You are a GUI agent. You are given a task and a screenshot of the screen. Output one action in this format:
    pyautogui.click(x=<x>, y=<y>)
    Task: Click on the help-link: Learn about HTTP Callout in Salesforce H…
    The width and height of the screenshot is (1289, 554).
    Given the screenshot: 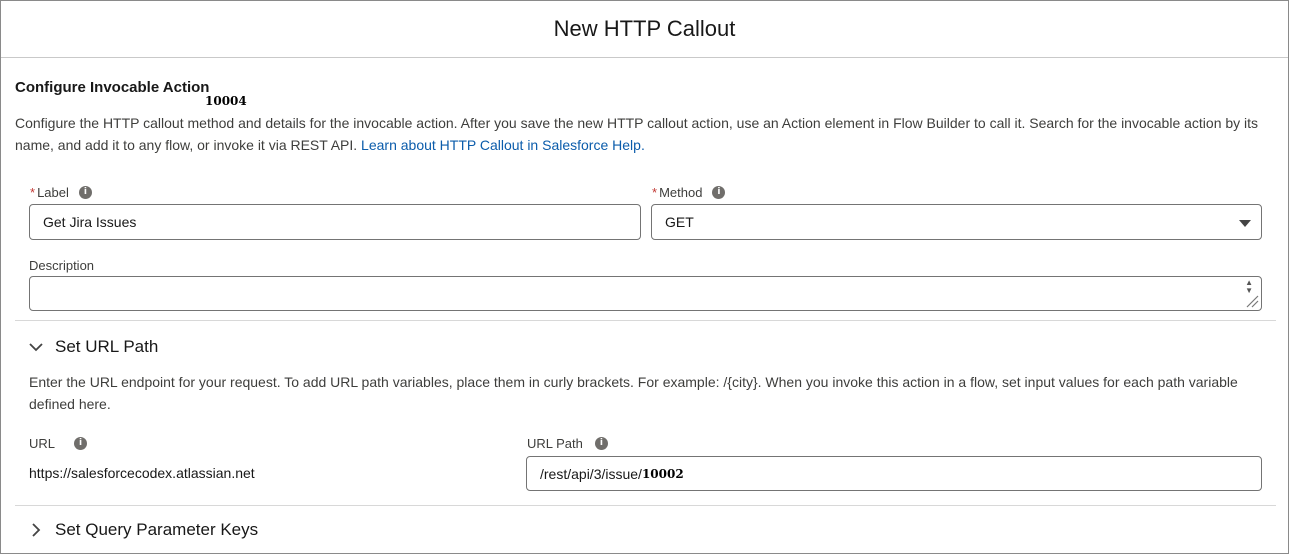 What is the action you would take?
    pyautogui.click(x=503, y=145)
    